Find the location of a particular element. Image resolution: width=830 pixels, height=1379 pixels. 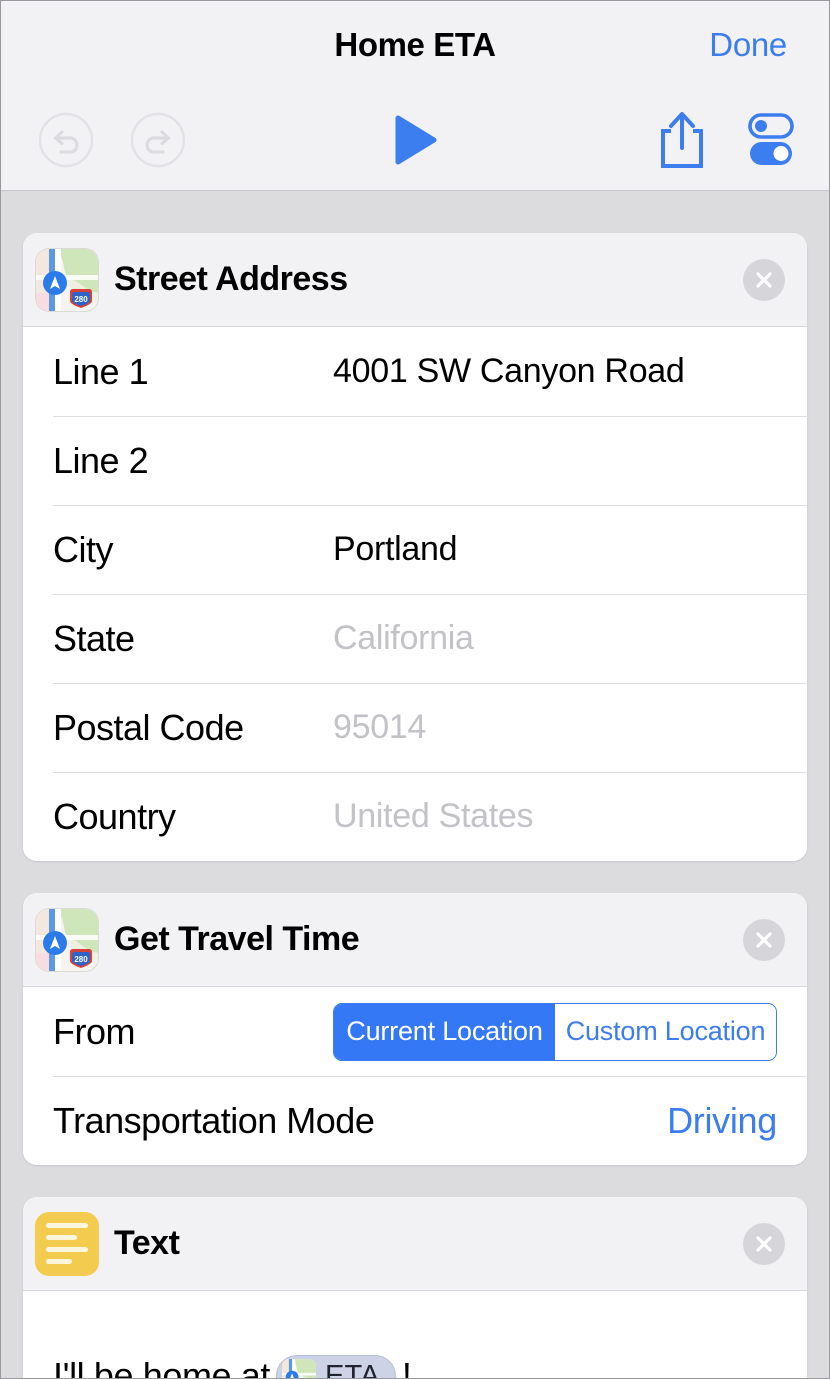

play-triangle-icon is located at coordinates (416, 139).